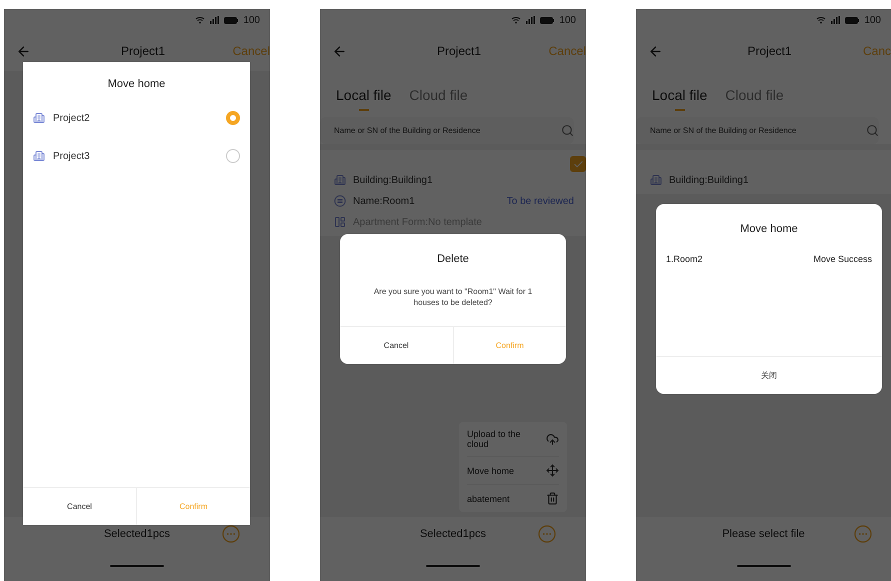  I want to click on menu-item: Upload to the cloud, so click(513, 439).